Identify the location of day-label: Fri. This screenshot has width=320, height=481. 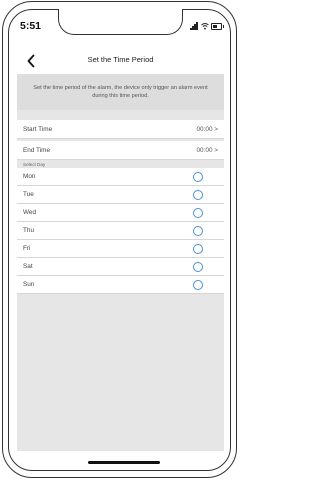
(27, 248).